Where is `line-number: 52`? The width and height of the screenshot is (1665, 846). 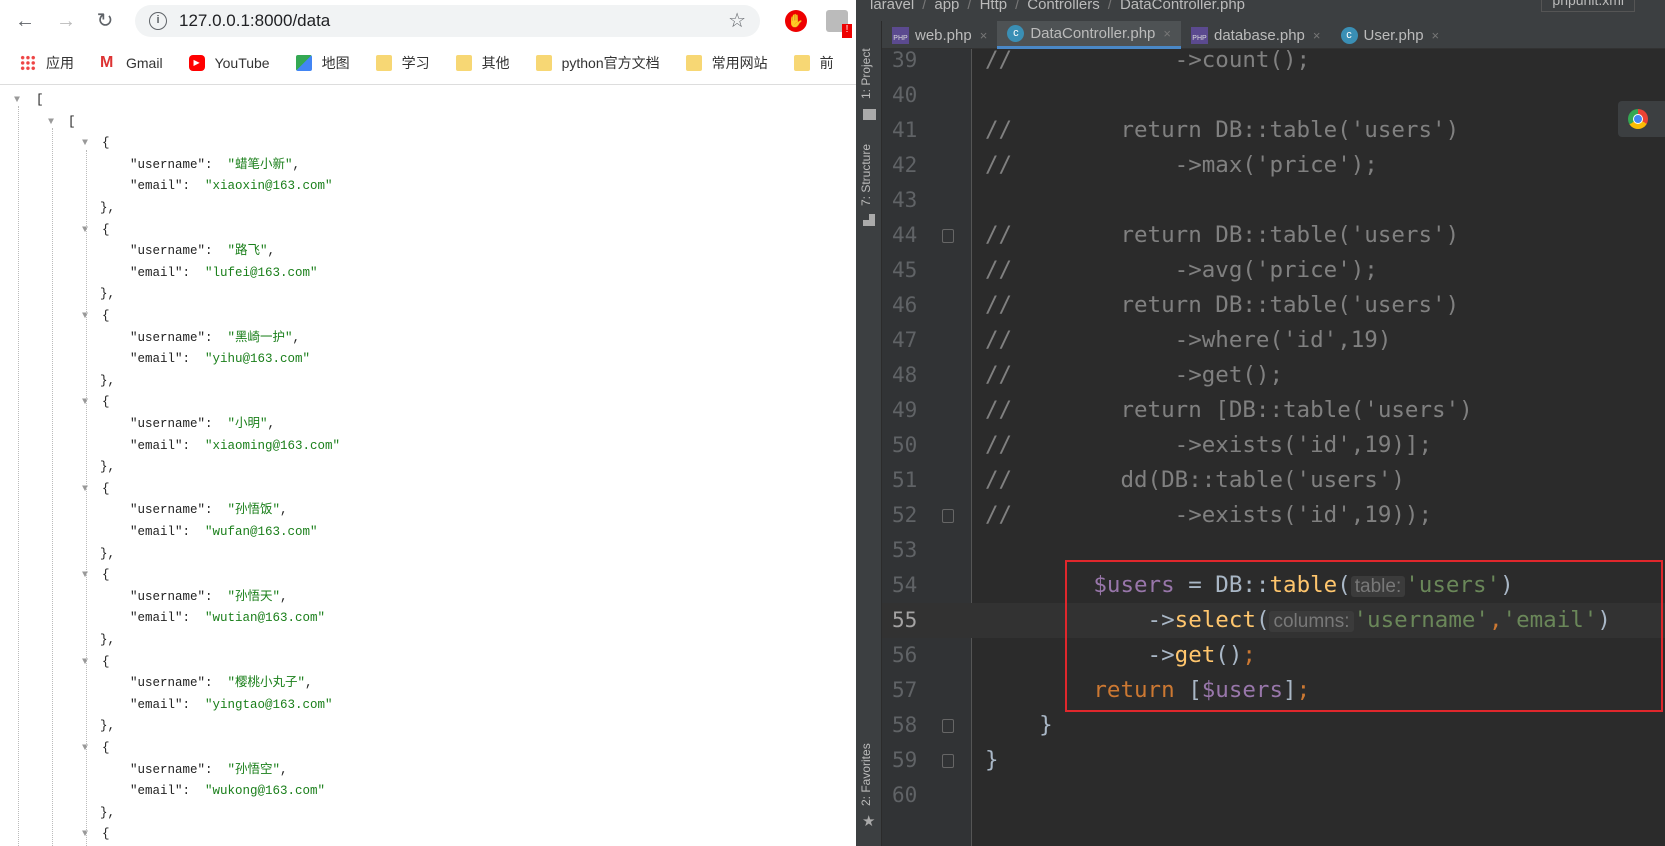
line-number: 52 is located at coordinates (905, 515).